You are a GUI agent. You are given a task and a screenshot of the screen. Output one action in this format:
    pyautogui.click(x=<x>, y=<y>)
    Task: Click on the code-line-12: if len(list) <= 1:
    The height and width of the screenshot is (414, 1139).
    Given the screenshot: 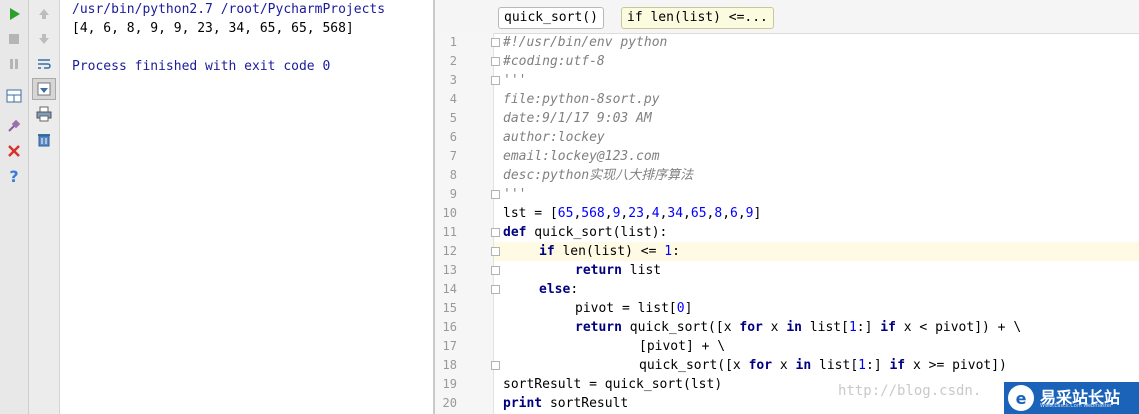 What is the action you would take?
    pyautogui.click(x=591, y=251)
    